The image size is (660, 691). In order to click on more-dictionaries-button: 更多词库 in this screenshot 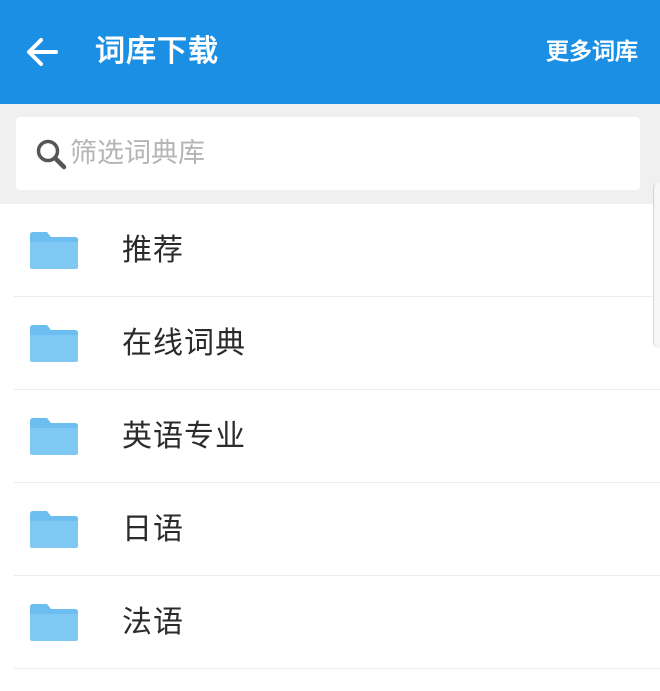, I will do `click(592, 52)`.